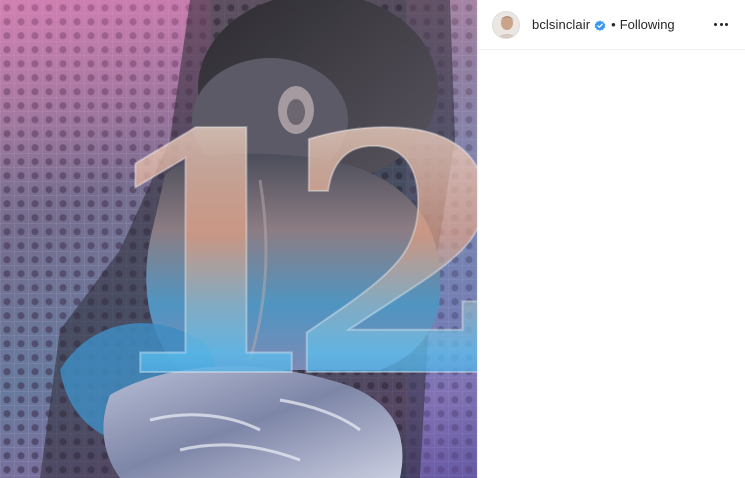 The image size is (745, 478). I want to click on post-author: bclsinclair • Following, so click(620, 24).